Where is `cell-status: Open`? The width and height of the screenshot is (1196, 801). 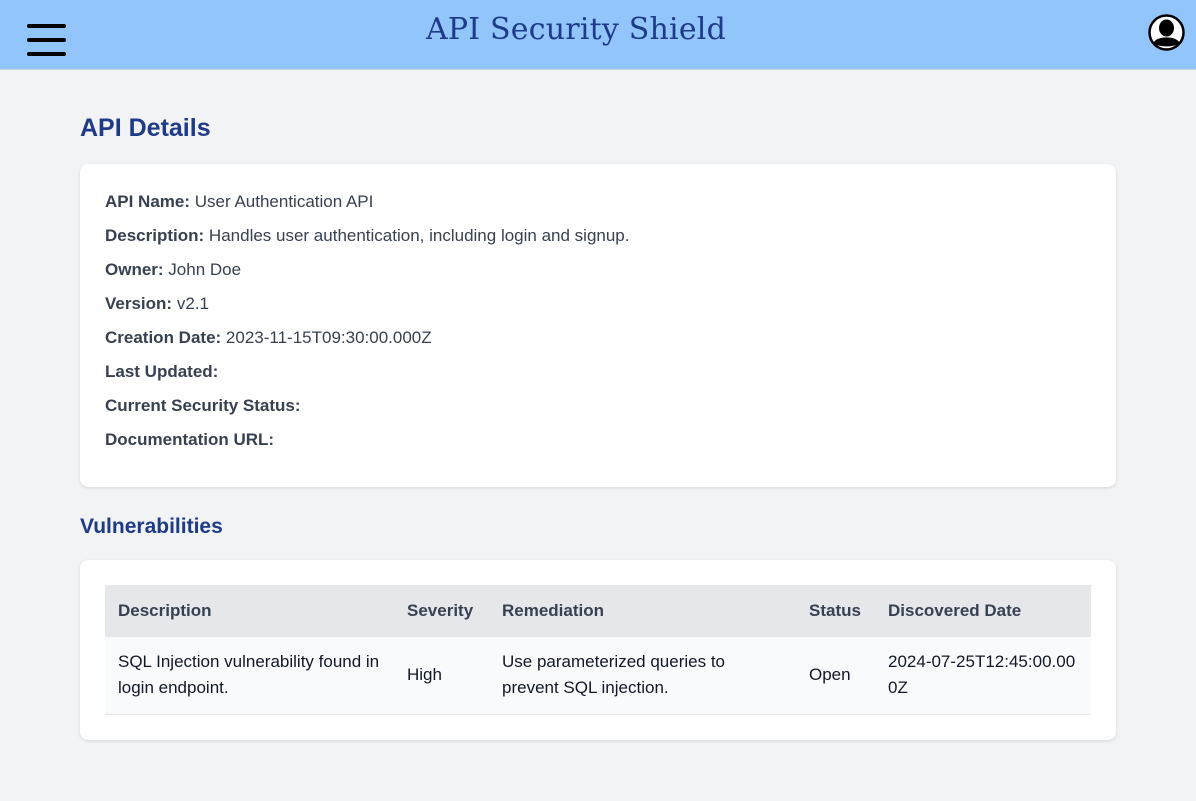
cell-status: Open is located at coordinates (830, 675).